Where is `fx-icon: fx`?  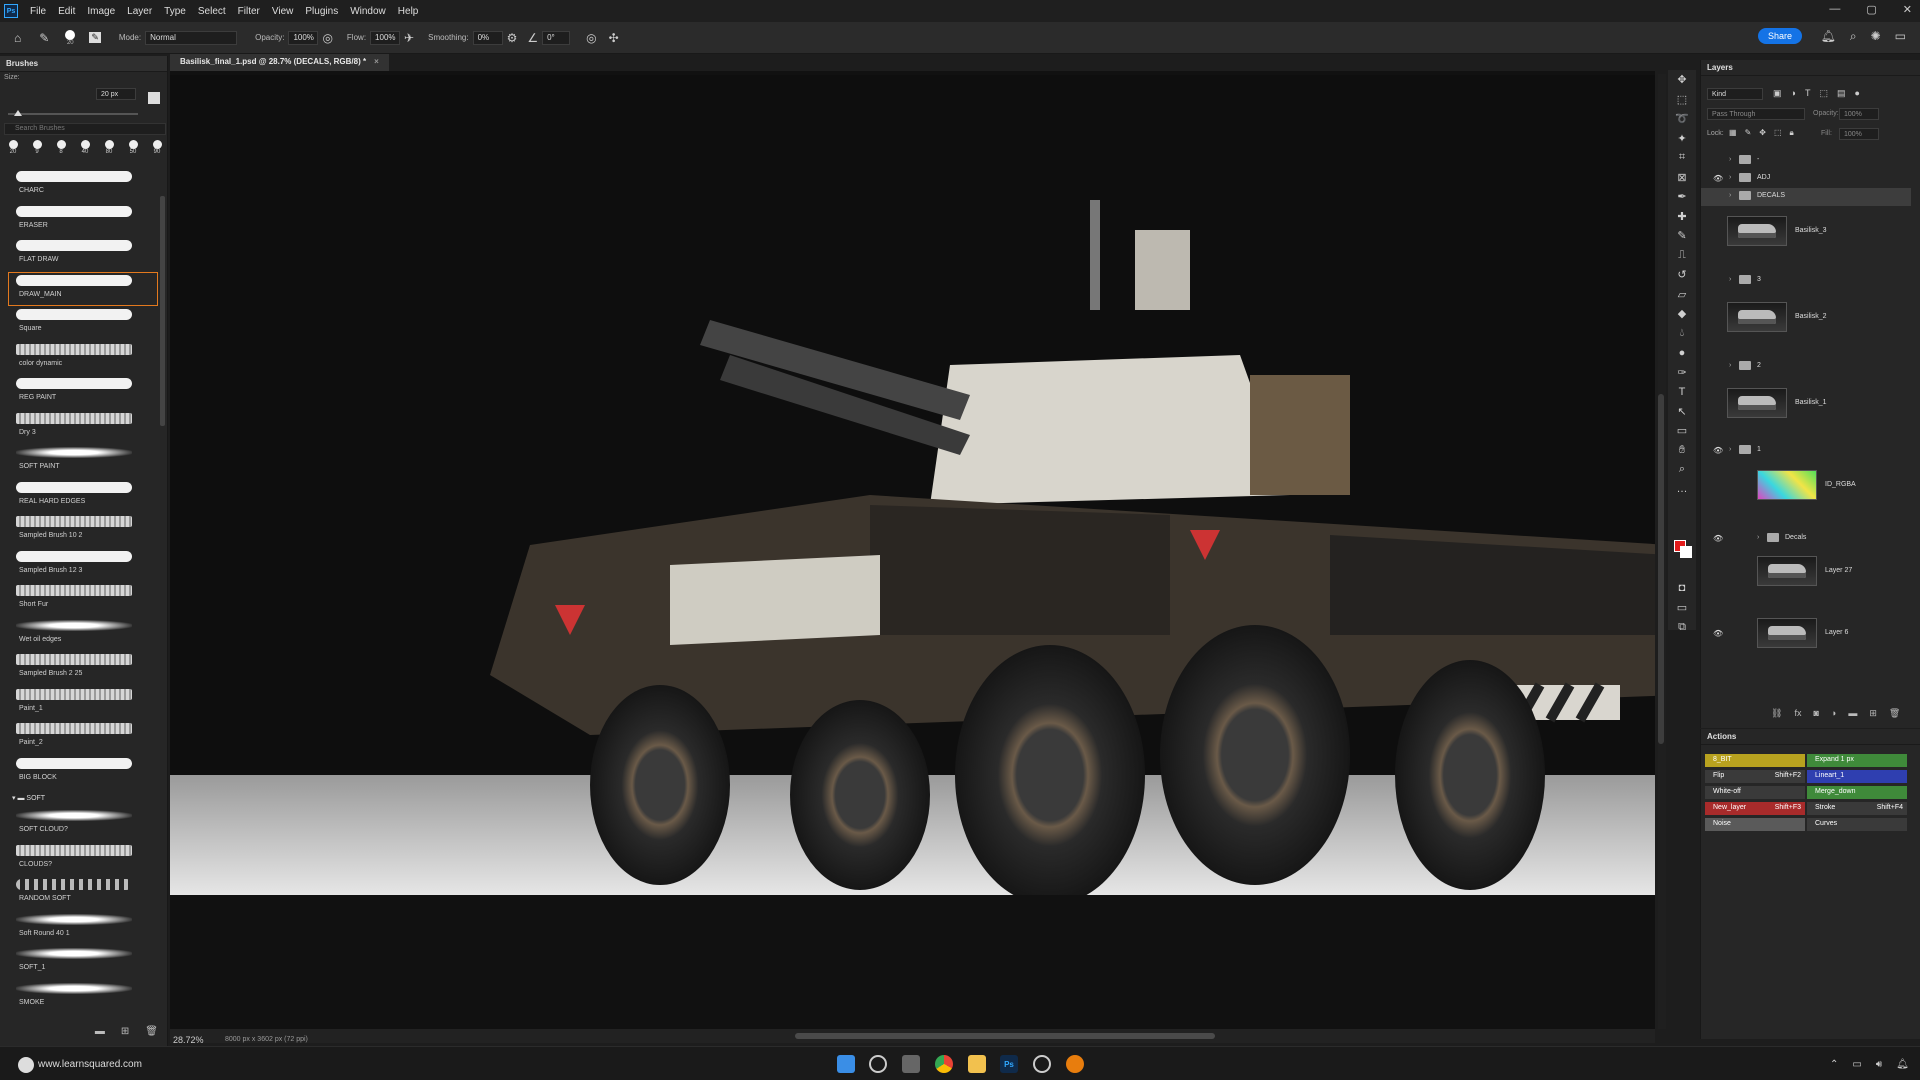
fx-icon: fx is located at coordinates (1797, 713).